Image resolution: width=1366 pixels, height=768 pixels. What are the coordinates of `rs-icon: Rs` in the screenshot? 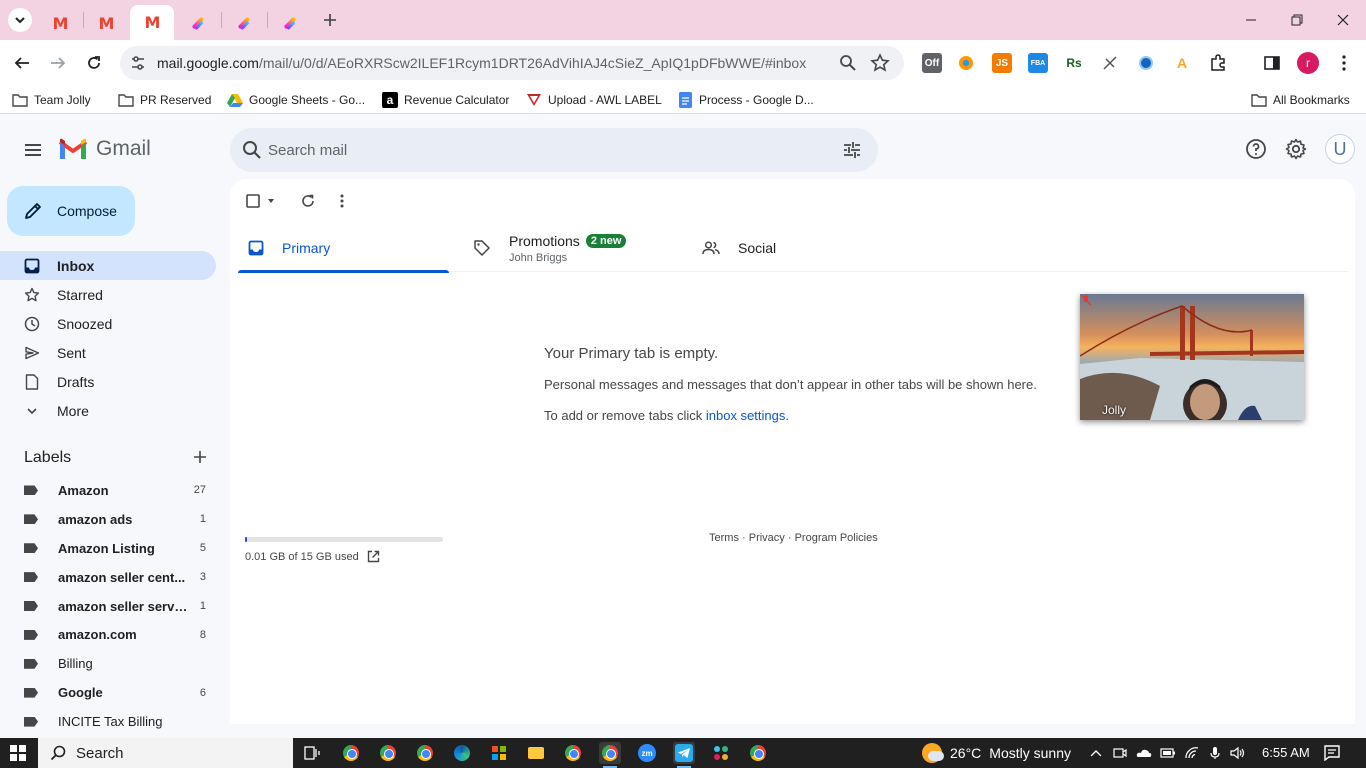 It's located at (1074, 63).